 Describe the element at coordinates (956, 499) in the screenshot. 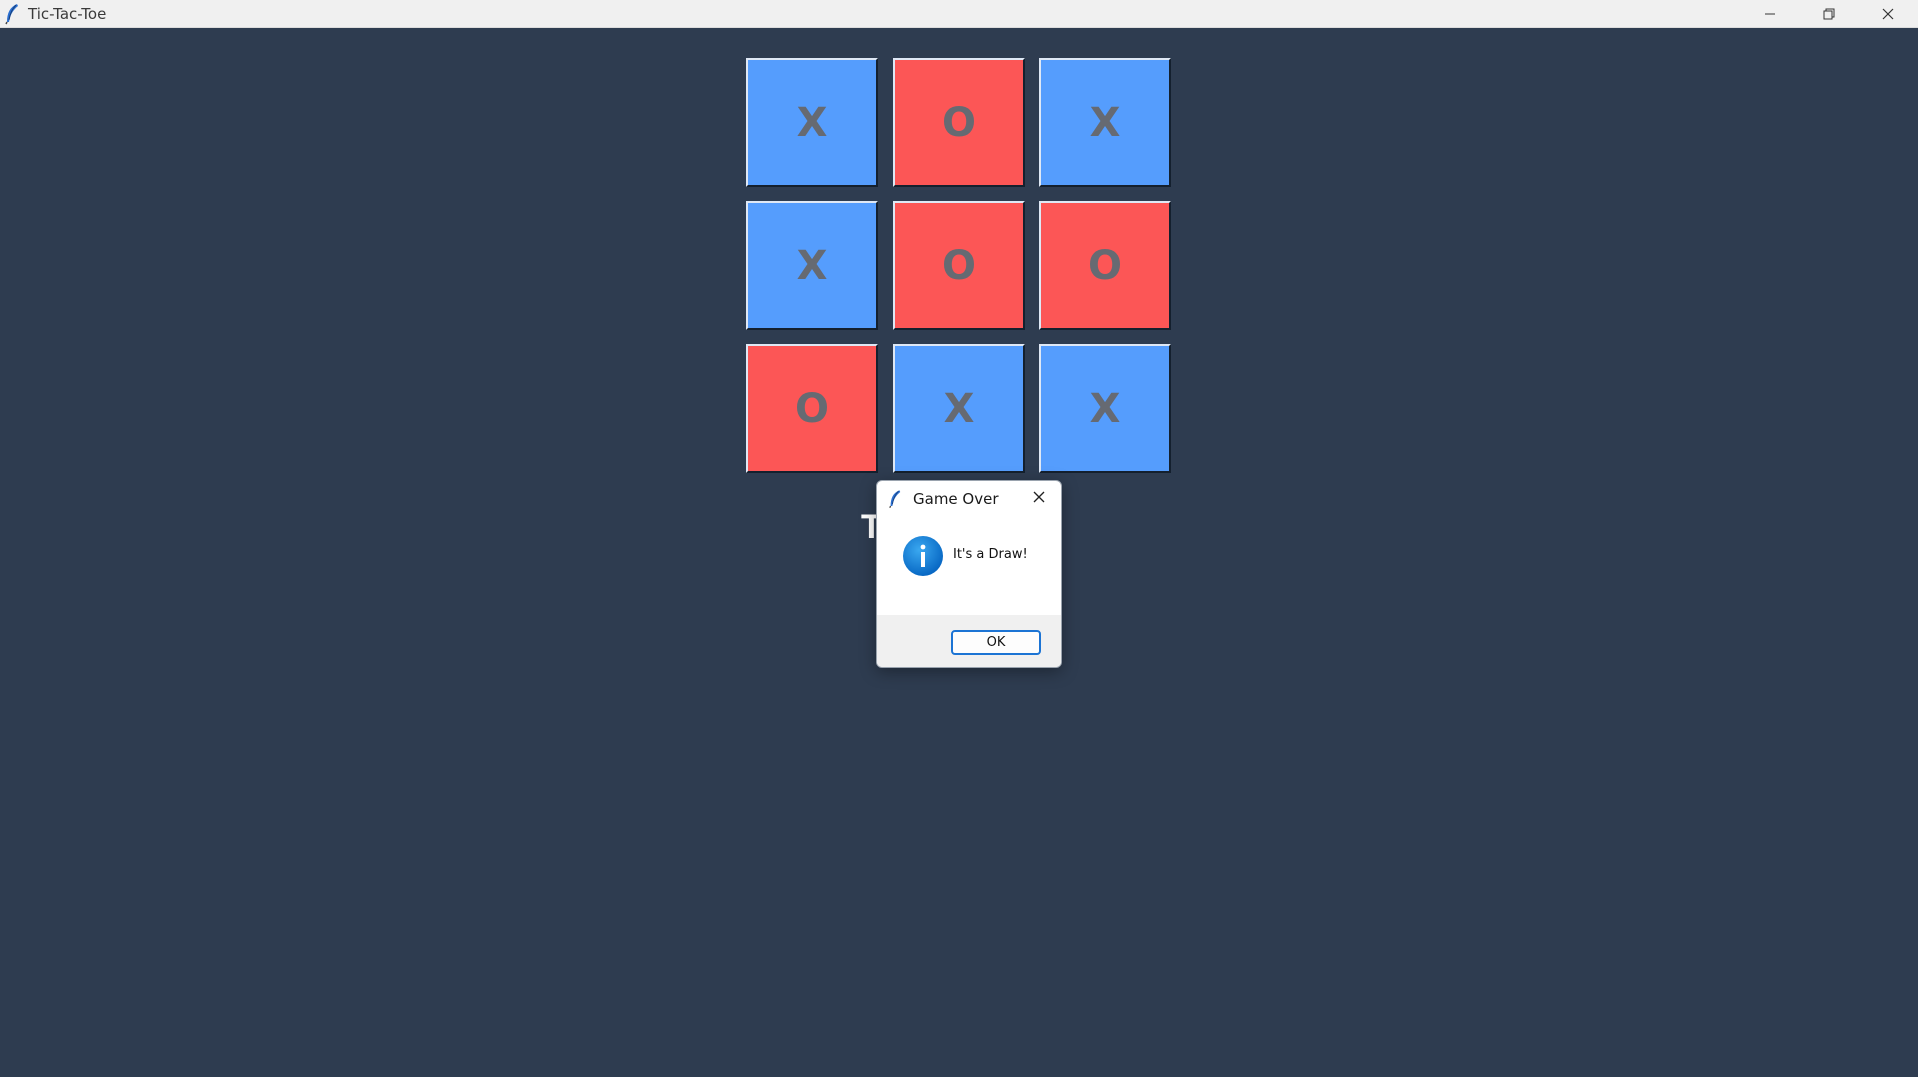

I see `dialog-title: Game Over` at that location.